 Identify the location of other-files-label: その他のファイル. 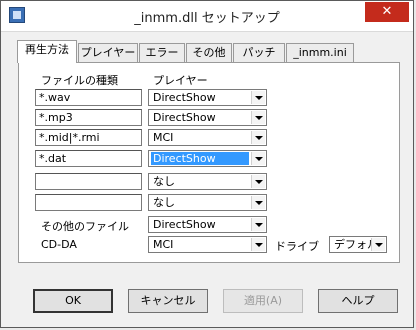
(85, 226).